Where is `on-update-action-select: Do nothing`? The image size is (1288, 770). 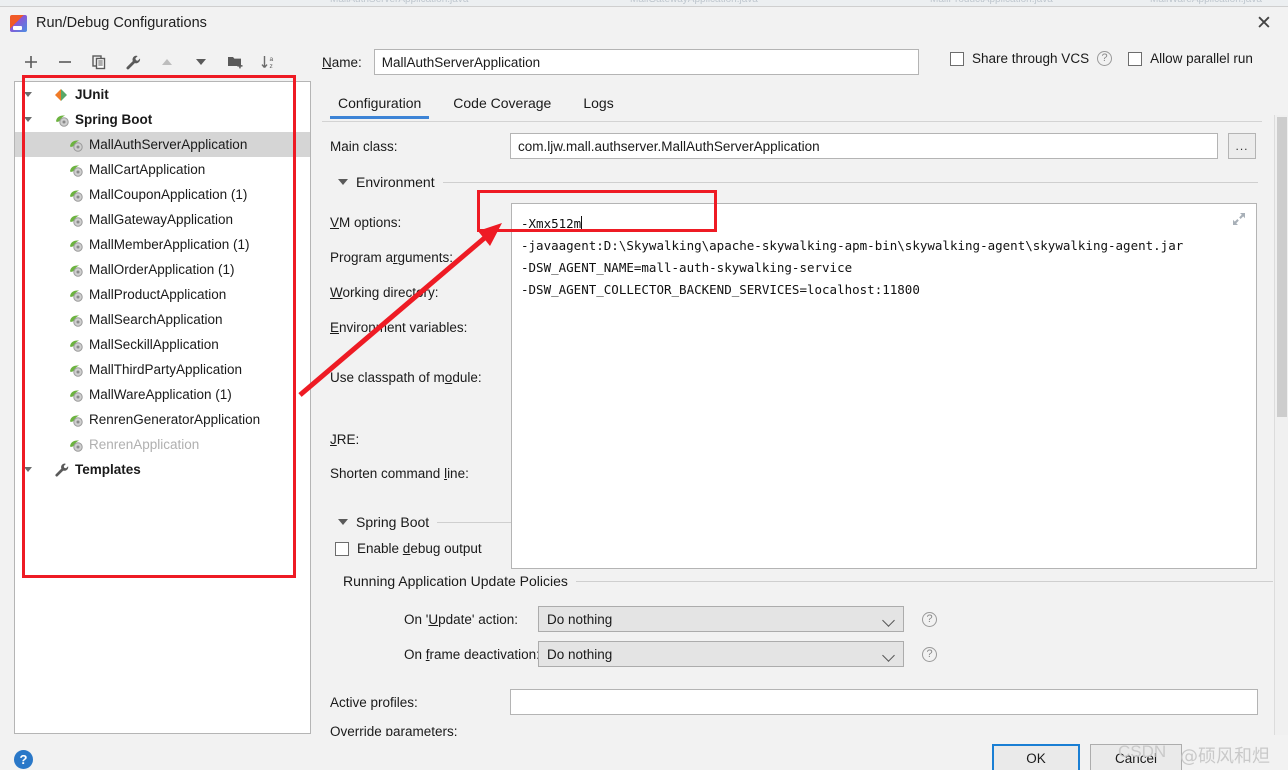 on-update-action-select: Do nothing is located at coordinates (721, 619).